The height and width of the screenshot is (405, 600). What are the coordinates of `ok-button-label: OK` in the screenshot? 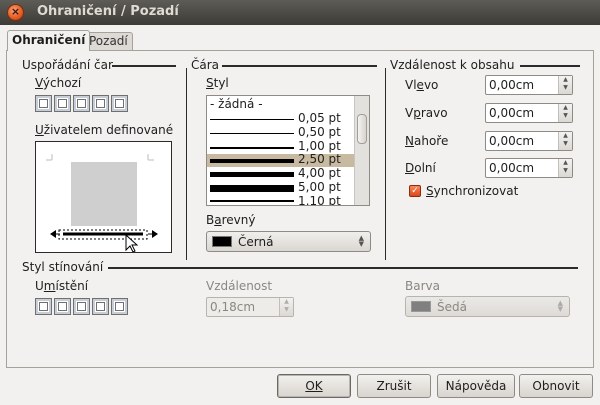 It's located at (314, 386).